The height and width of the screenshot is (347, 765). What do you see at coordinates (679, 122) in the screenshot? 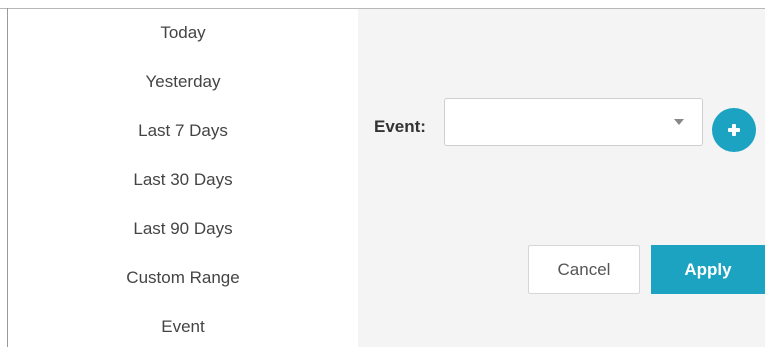
I see `chevron-down-icon` at bounding box center [679, 122].